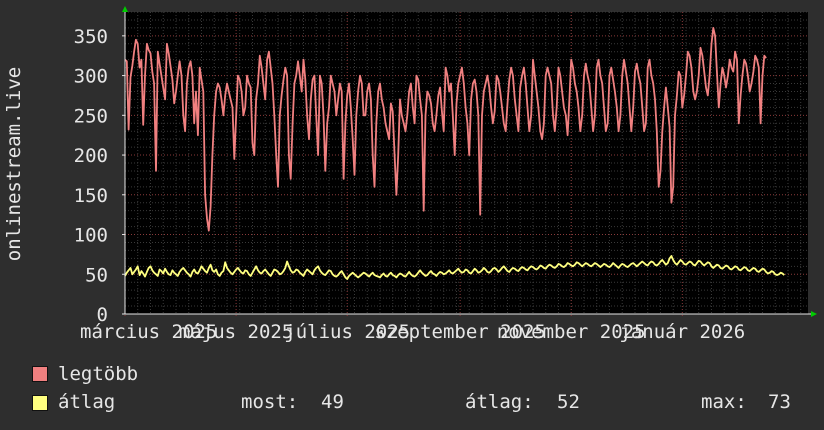  I want to click on y-tick-label: 200, so click(91, 156).